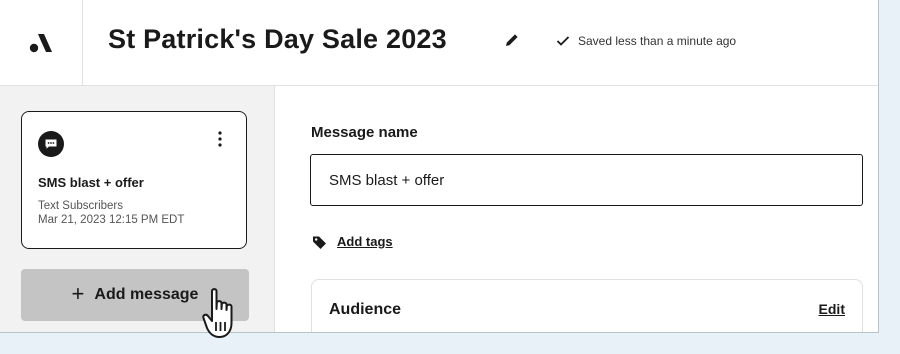 The image size is (900, 354). Describe the element at coordinates (78, 293) in the screenshot. I see `plus-icon: +` at that location.